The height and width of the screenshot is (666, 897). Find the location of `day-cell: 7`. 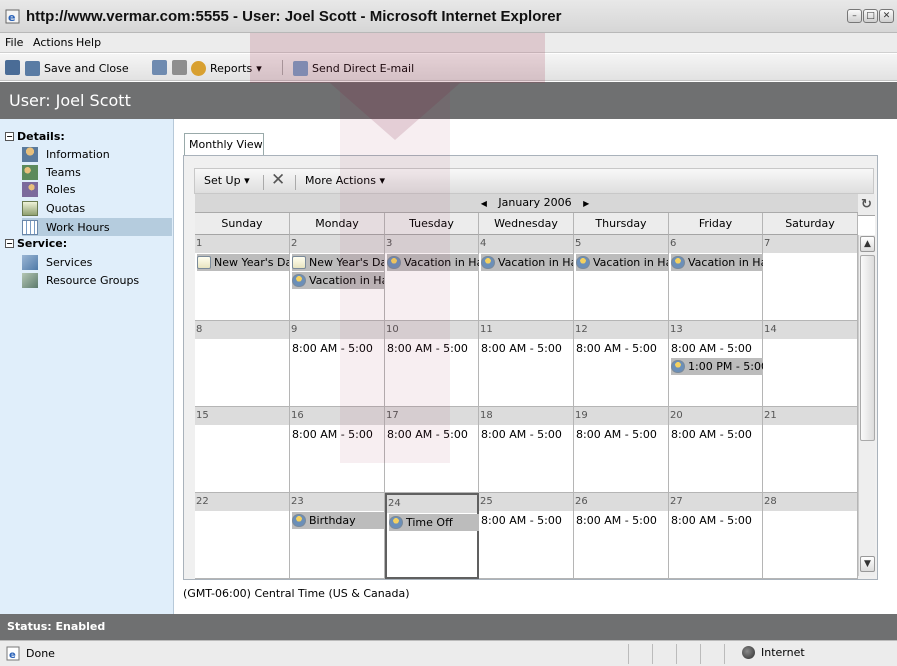

day-cell: 7 is located at coordinates (810, 278).